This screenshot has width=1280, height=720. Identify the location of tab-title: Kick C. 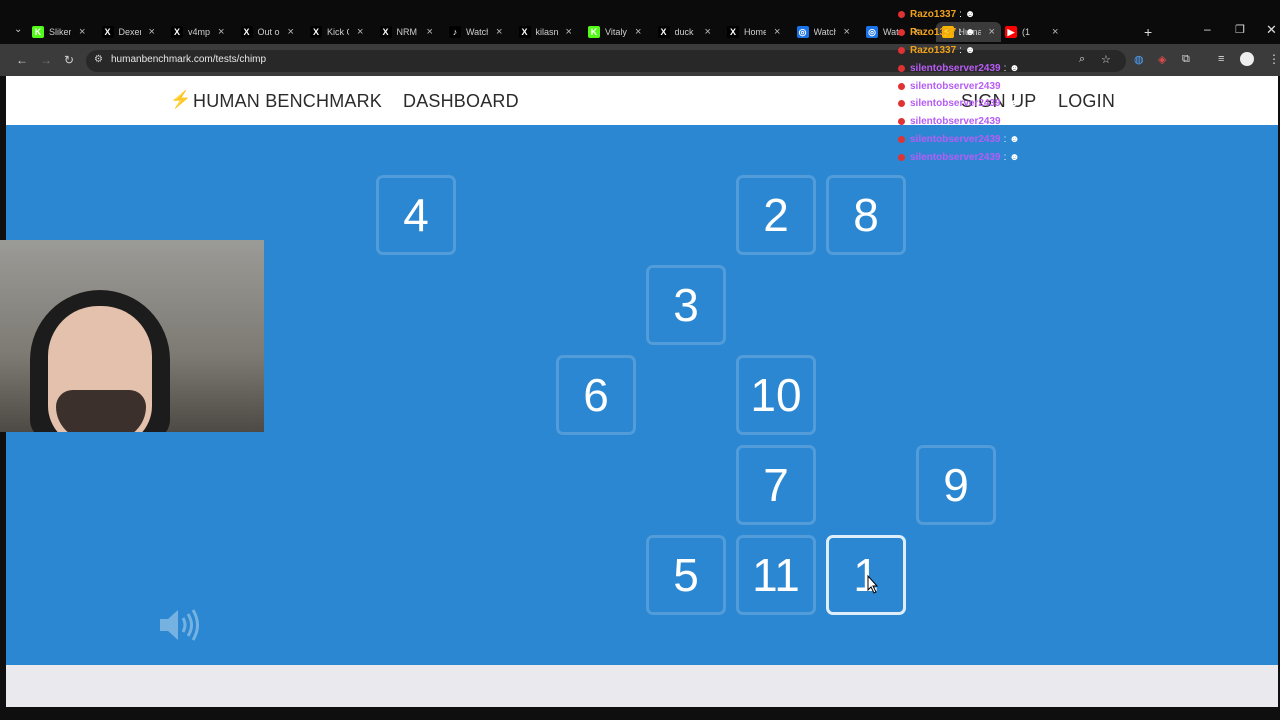
(338, 32).